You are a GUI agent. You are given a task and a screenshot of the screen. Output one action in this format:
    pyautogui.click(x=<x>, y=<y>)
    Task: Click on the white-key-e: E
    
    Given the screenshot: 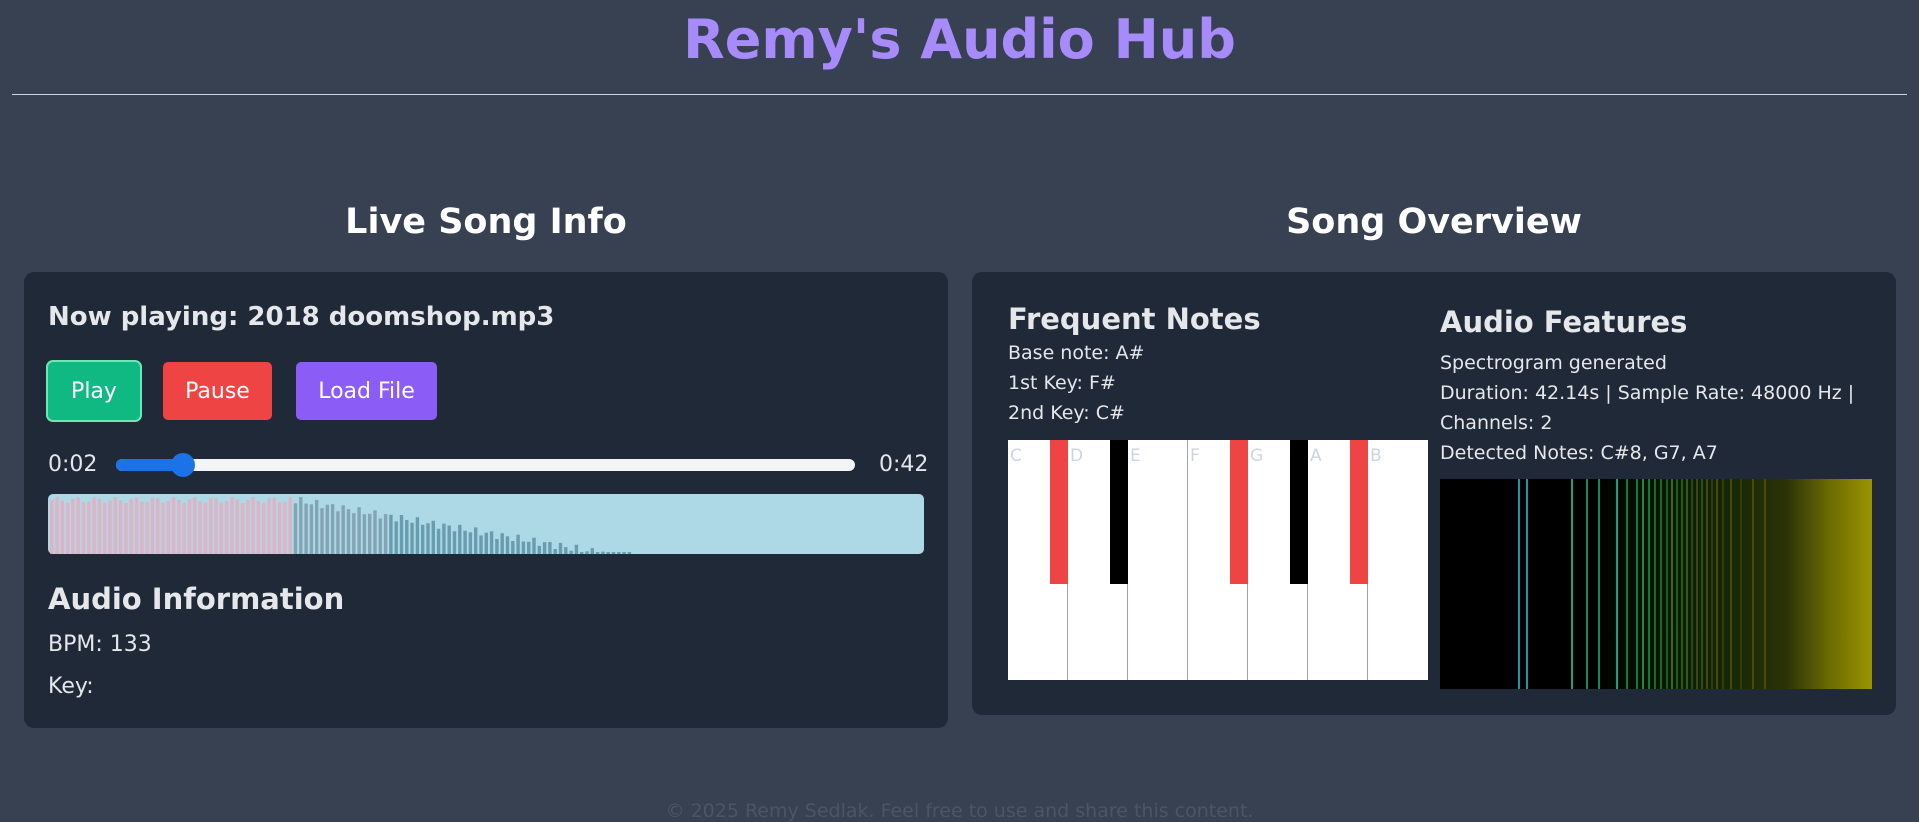 What is the action you would take?
    pyautogui.click(x=1158, y=560)
    